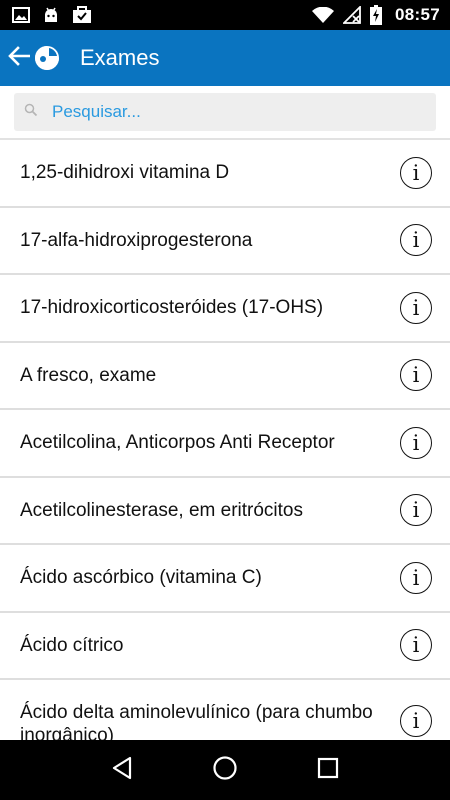 The width and height of the screenshot is (450, 800). I want to click on app-logo-icon, so click(47, 58).